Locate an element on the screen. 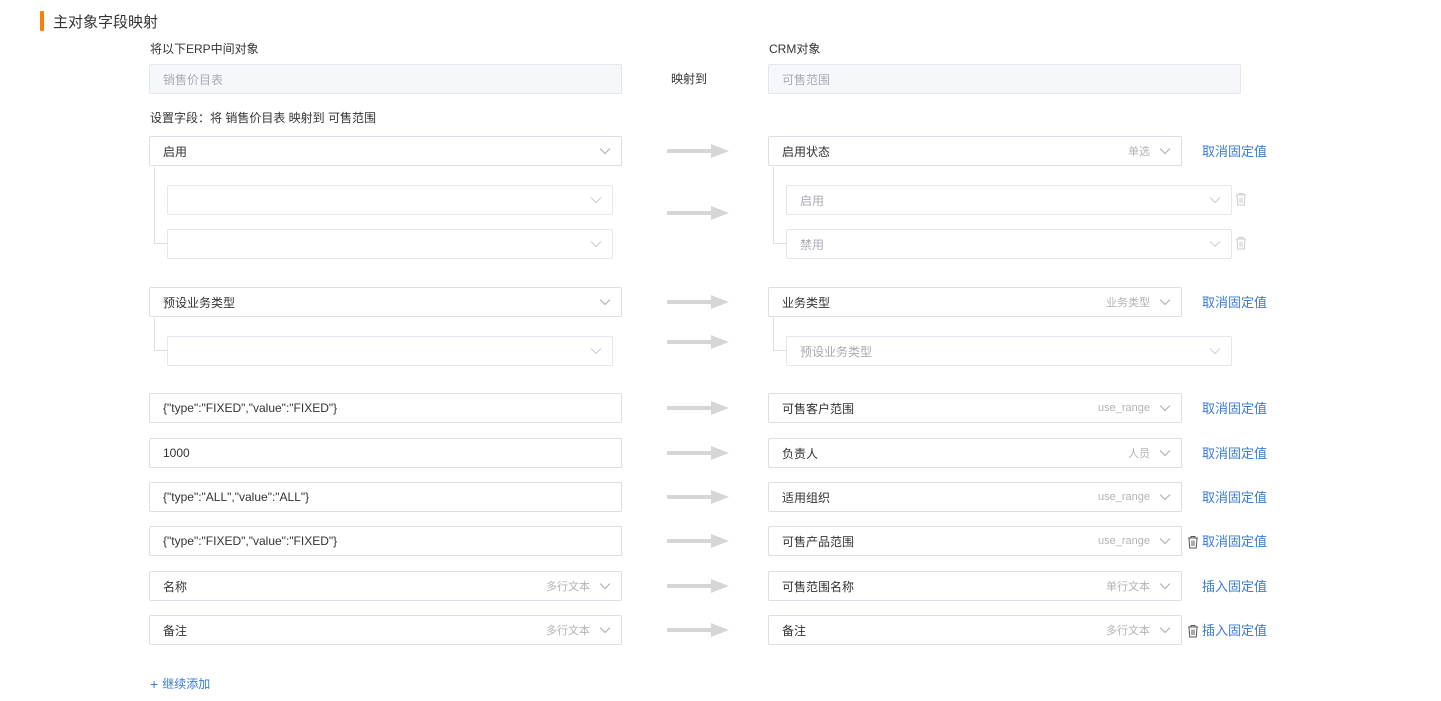  source-field-value: {"type":"ALL","value":"ALL"} is located at coordinates (236, 497).